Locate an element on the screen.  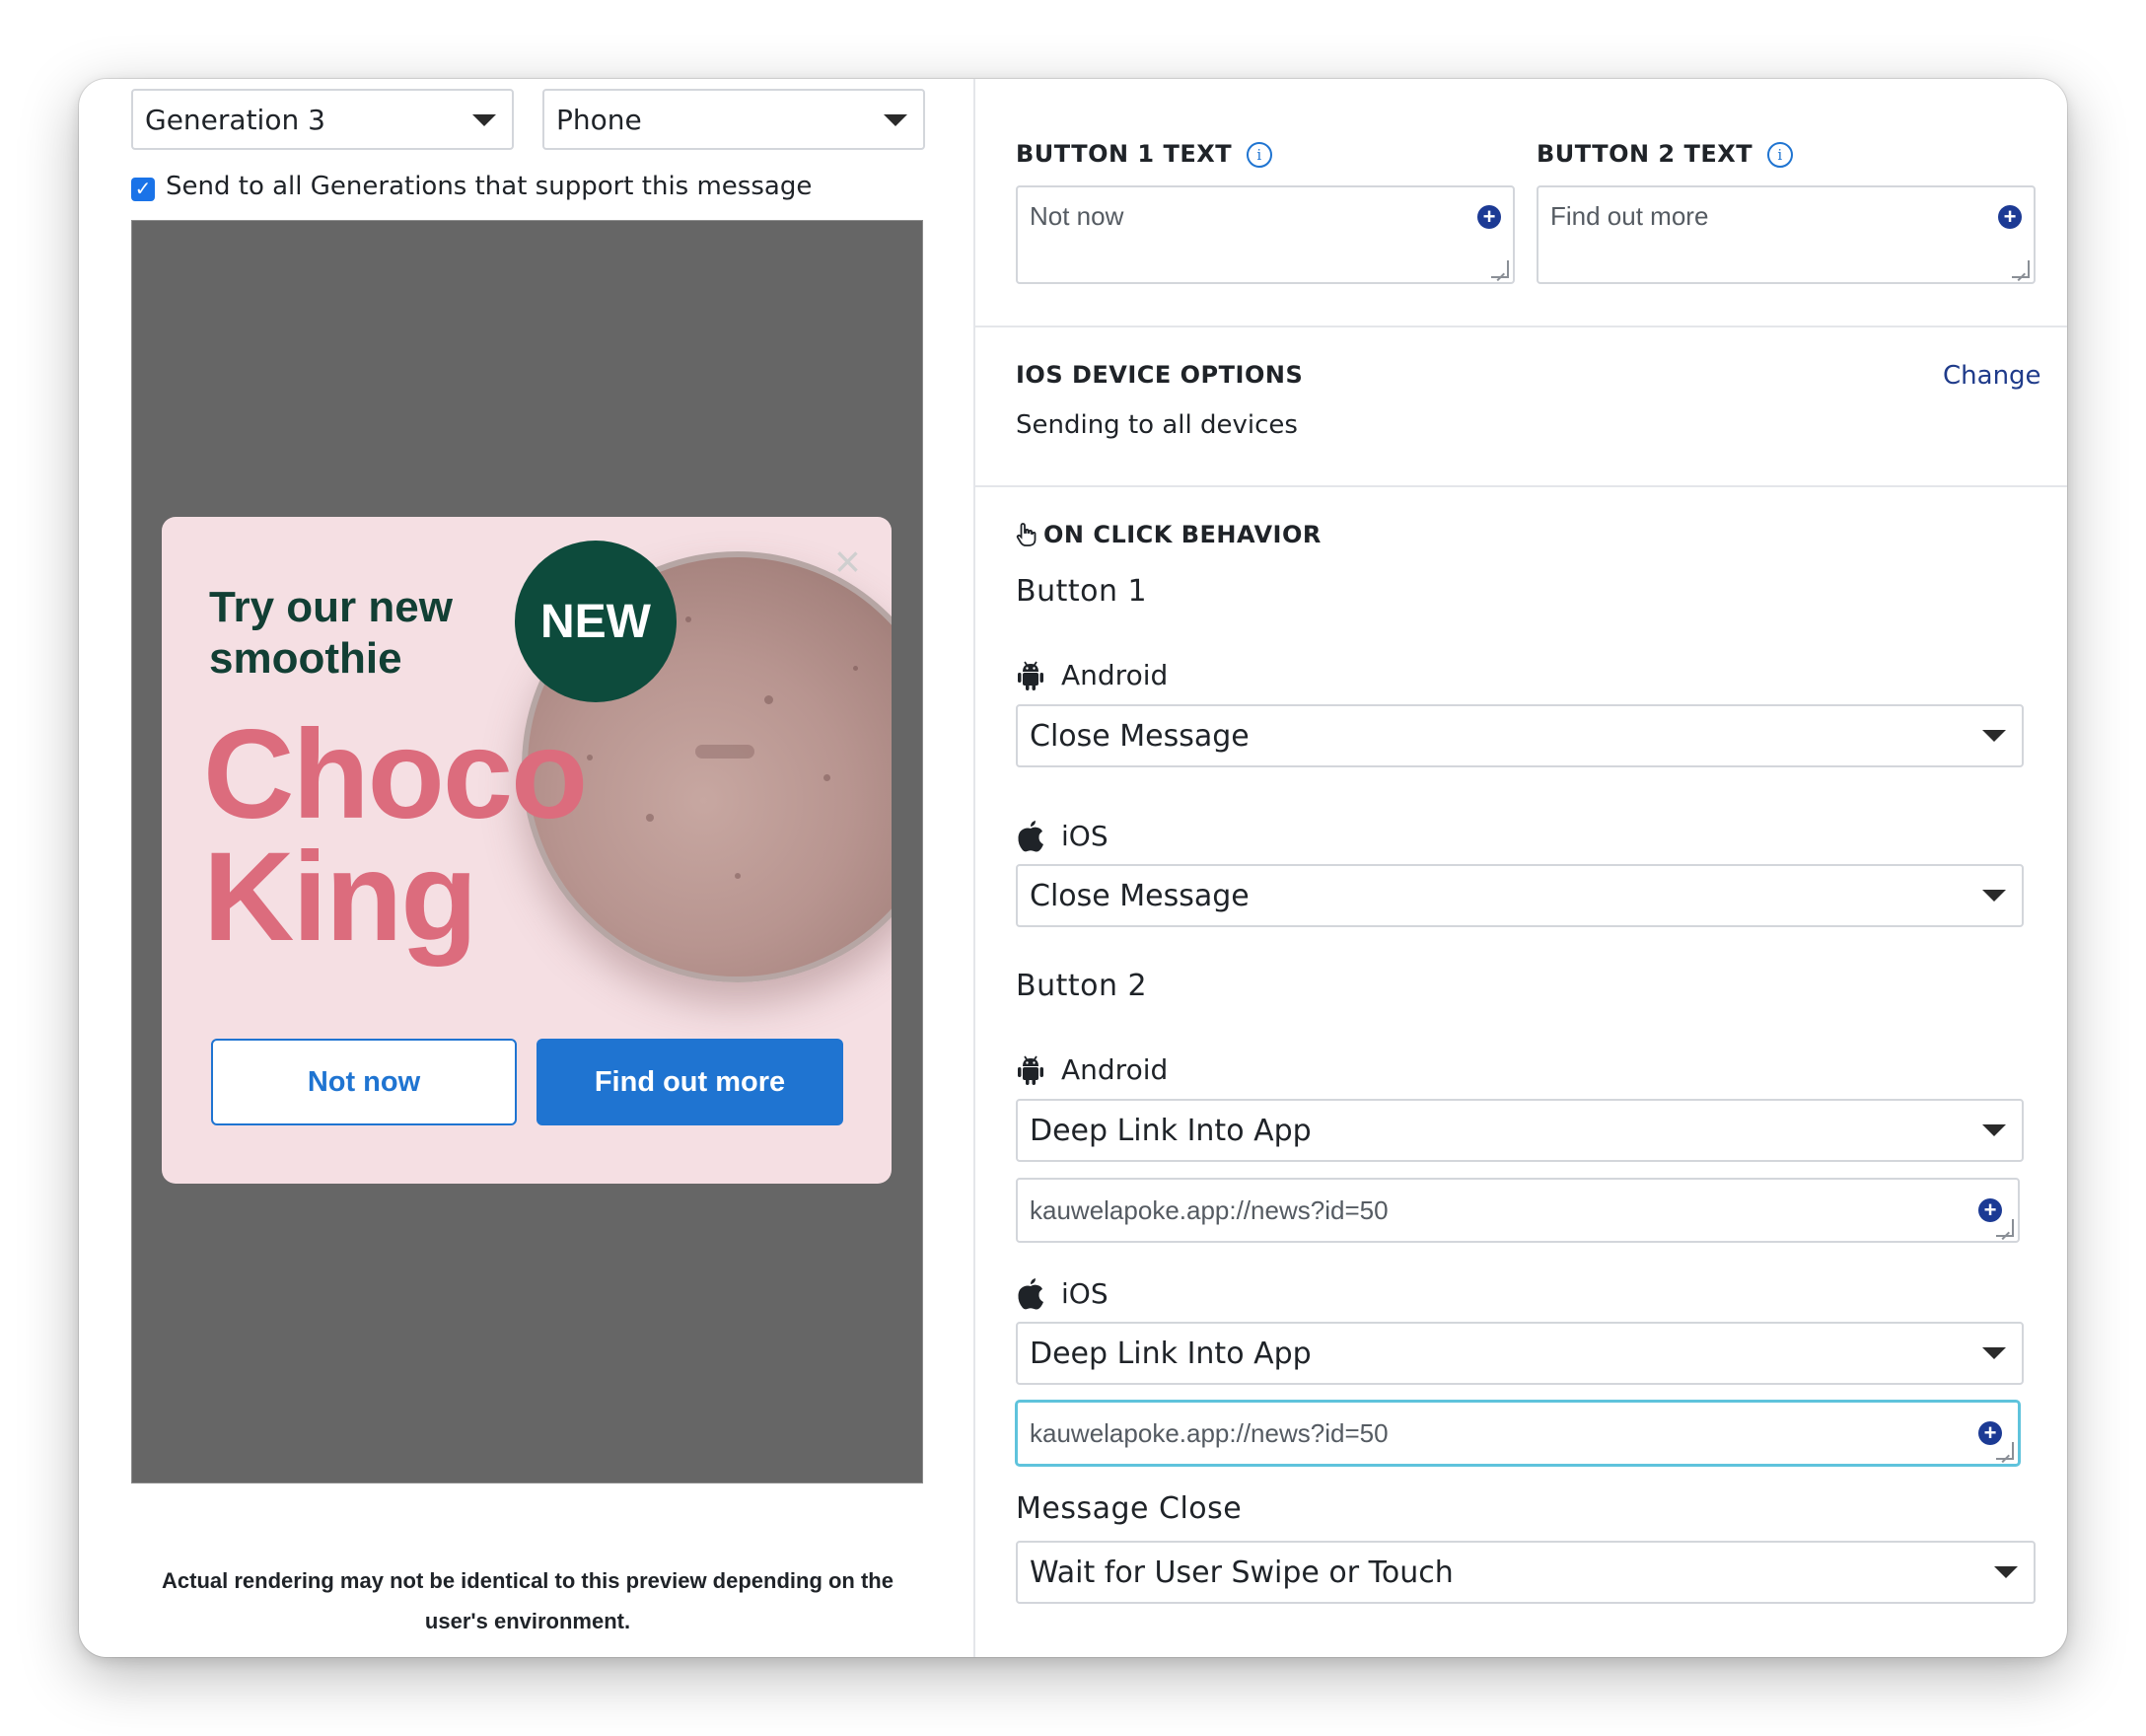
card-title-line1: Choco is located at coordinates (396, 774).